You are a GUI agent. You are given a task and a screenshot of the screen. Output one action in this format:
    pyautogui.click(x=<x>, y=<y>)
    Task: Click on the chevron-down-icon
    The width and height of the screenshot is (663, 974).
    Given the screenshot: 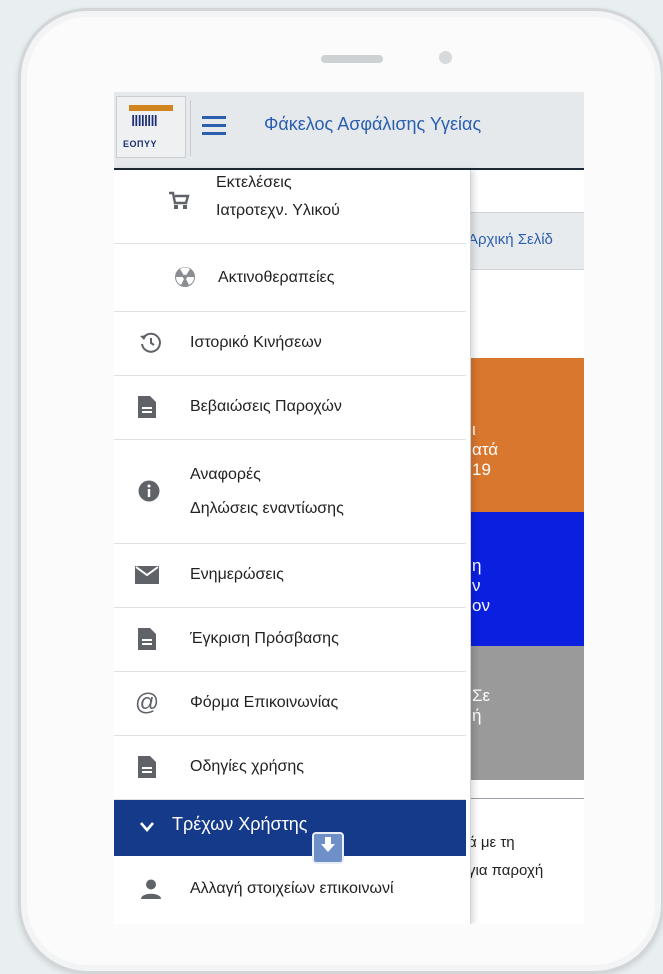 What is the action you would take?
    pyautogui.click(x=147, y=826)
    